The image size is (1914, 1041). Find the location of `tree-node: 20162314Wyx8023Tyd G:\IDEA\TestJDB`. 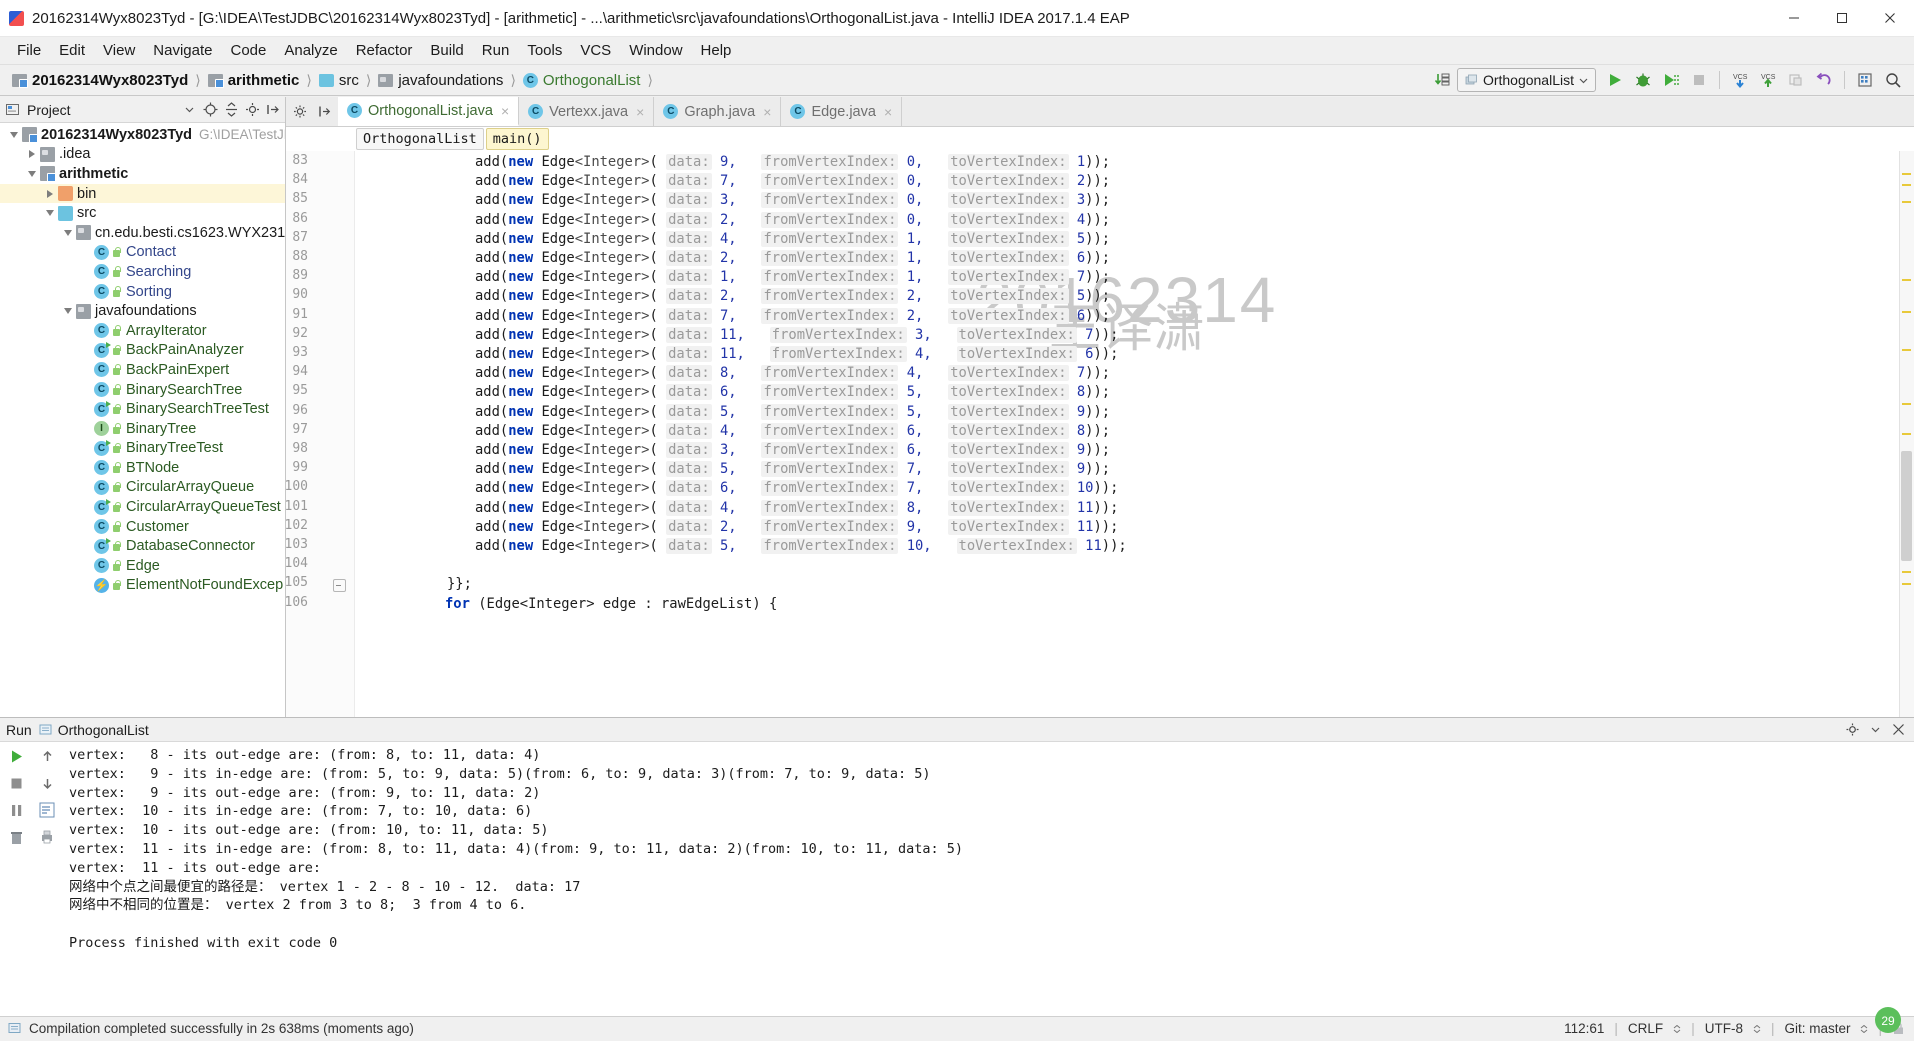

tree-node: 20162314Wyx8023Tyd G:\IDEA\TestJDB is located at coordinates (142, 135).